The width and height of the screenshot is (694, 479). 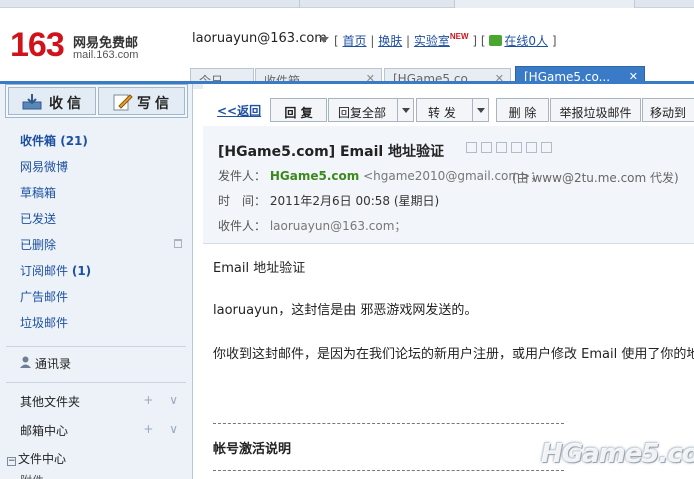 What do you see at coordinates (67, 104) in the screenshot?
I see `receive-label: 收信` at bounding box center [67, 104].